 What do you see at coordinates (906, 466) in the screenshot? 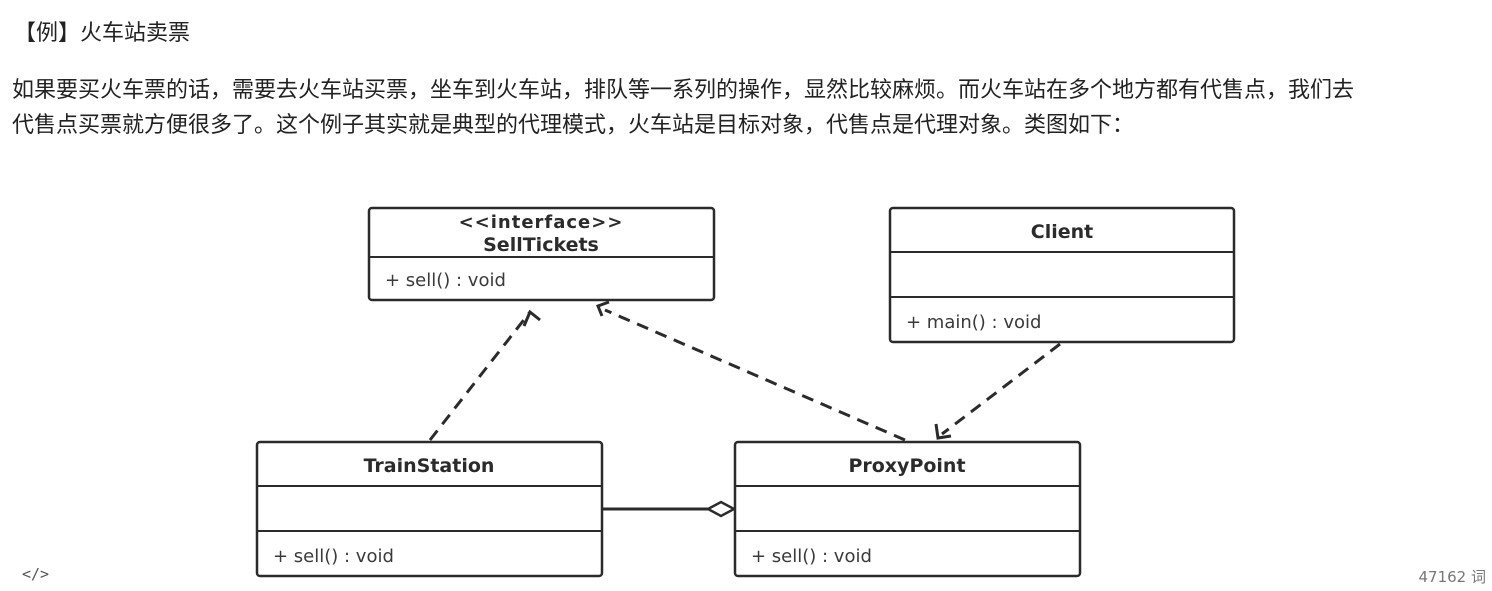
I see `proxypoint-name: ProxyPoint` at bounding box center [906, 466].